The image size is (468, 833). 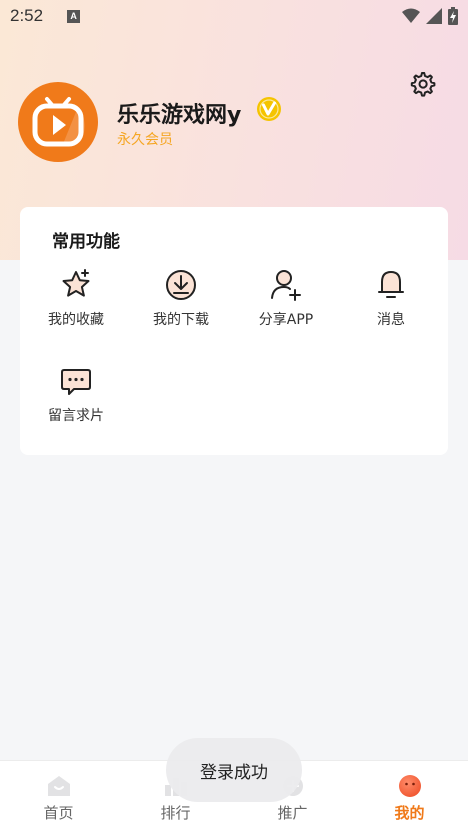 I want to click on tab-home: 首页, so click(x=58, y=797).